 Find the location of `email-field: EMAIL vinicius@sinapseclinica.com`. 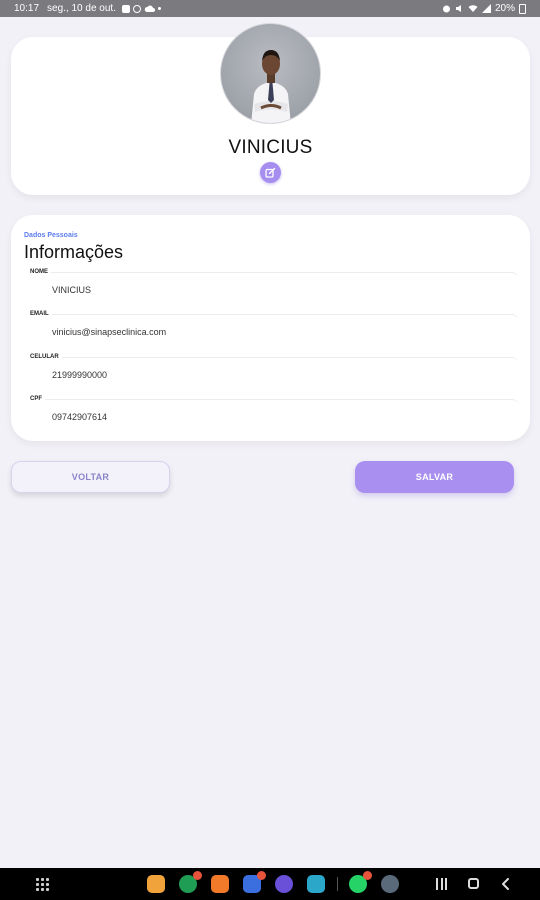

email-field: EMAIL vinicius@sinapseclinica.com is located at coordinates (274, 330).